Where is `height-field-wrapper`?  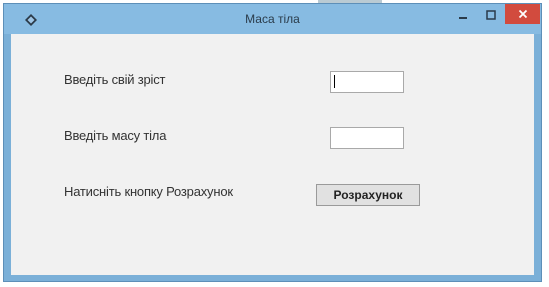
height-field-wrapper is located at coordinates (367, 82).